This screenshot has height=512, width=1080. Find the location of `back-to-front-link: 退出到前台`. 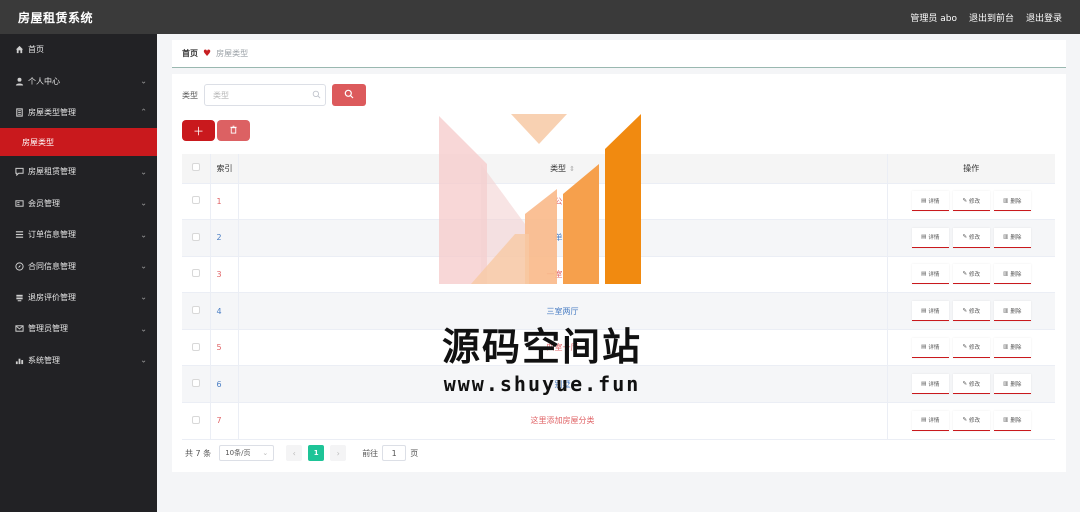

back-to-front-link: 退出到前台 is located at coordinates (991, 17).